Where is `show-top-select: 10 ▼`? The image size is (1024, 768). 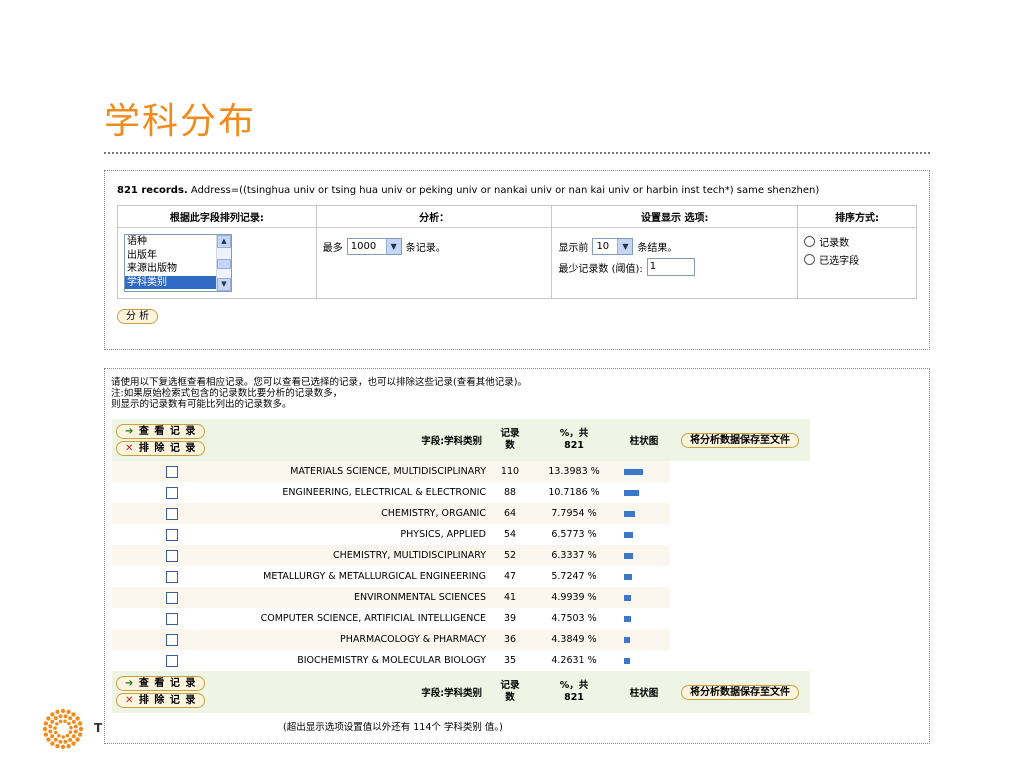 show-top-select: 10 ▼ is located at coordinates (613, 246).